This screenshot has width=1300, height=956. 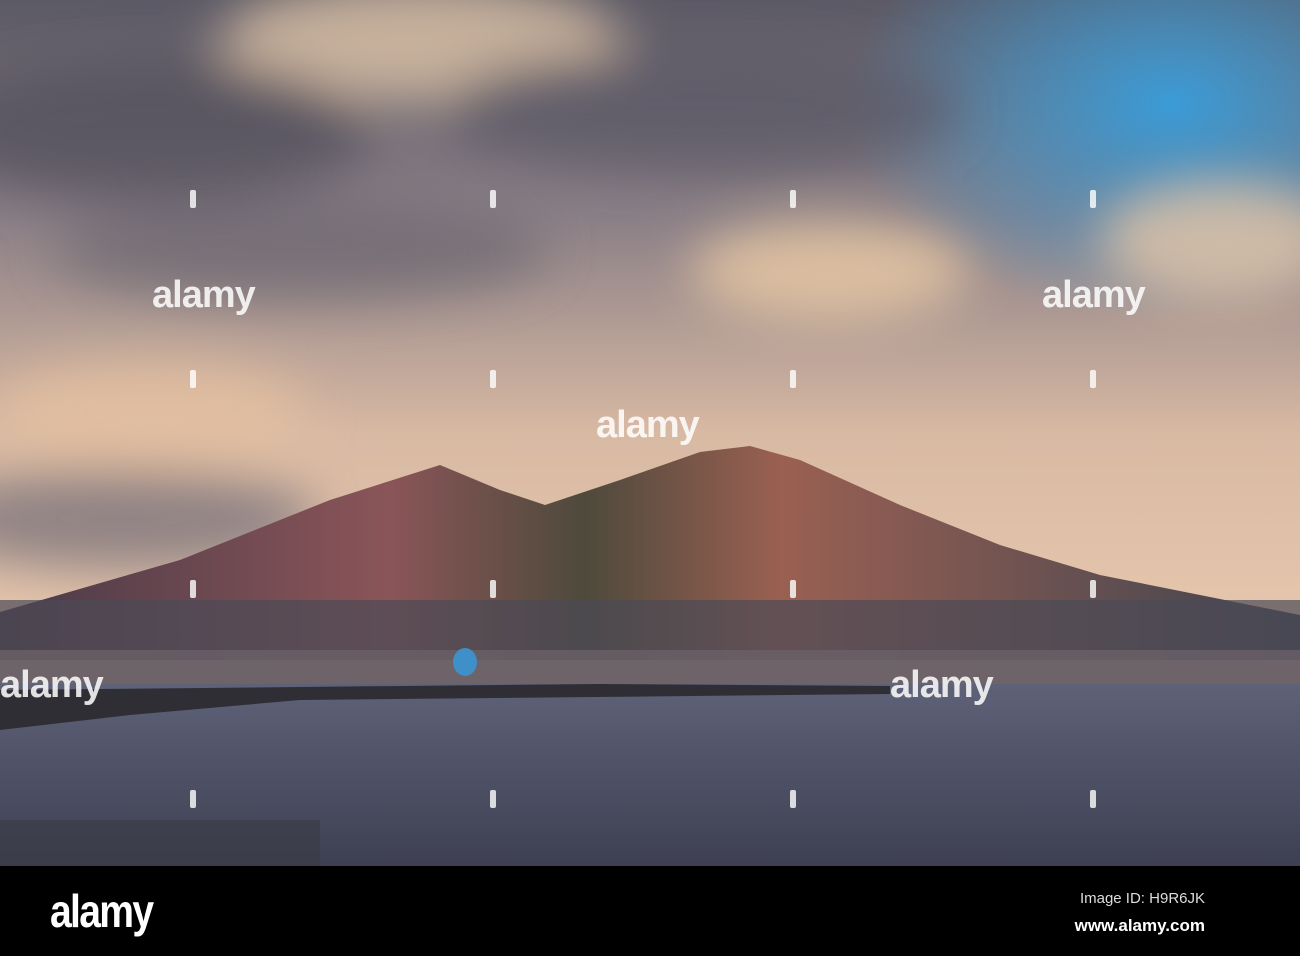 What do you see at coordinates (1142, 898) in the screenshot?
I see `image-id: Image ID: H9R6JK` at bounding box center [1142, 898].